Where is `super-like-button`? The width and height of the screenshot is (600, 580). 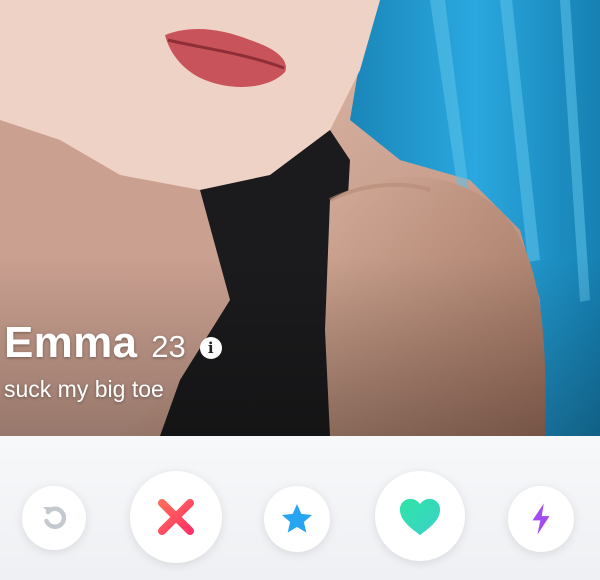 super-like-button is located at coordinates (297, 519).